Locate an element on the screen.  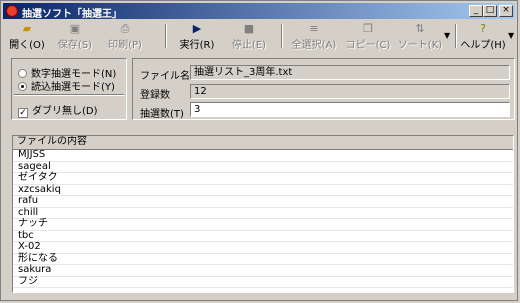
draw-count-label: 抽選数(T) is located at coordinates (162, 114).